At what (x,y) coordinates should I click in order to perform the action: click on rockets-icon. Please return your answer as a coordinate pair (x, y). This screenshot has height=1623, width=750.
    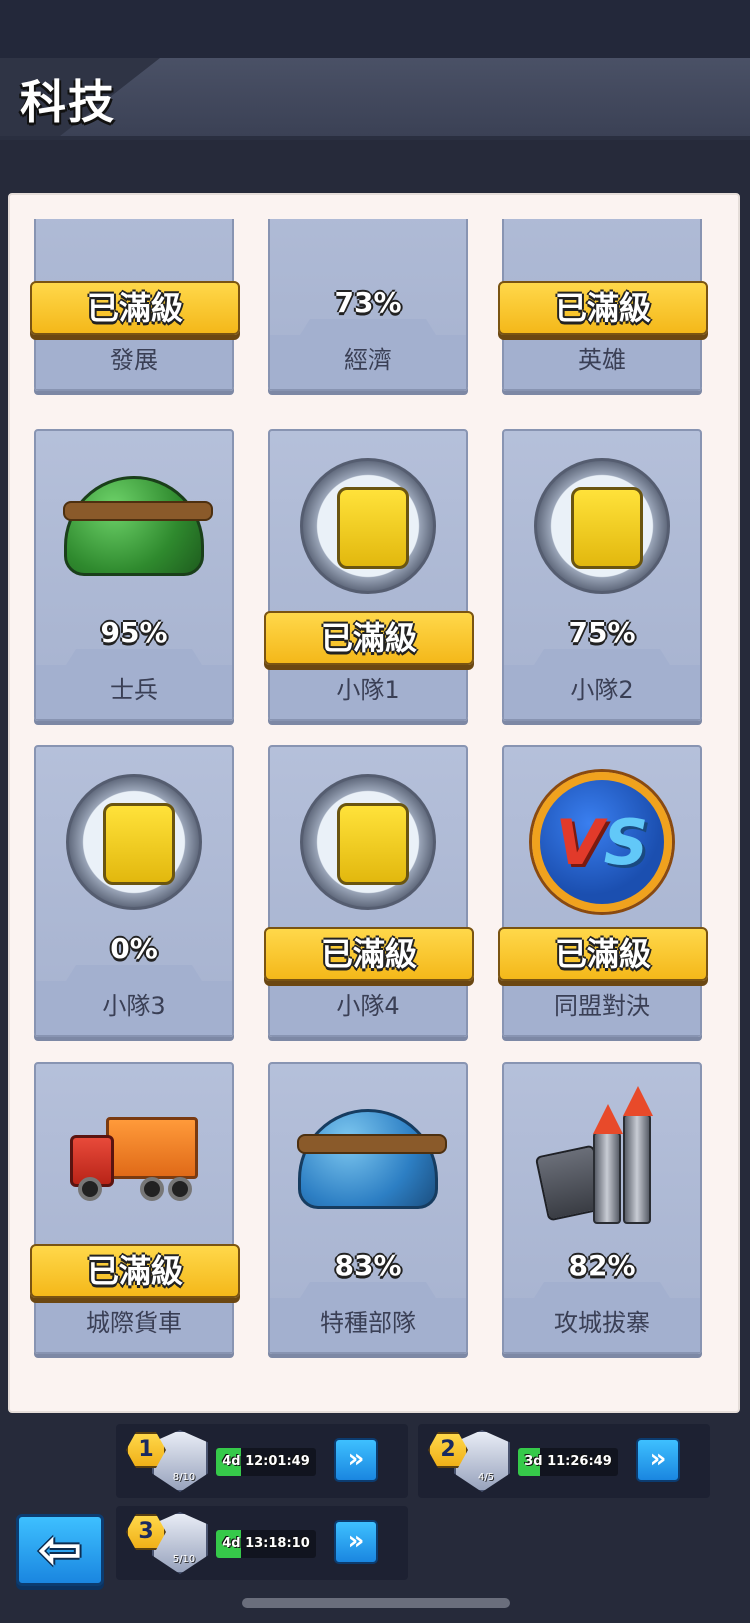
    Looking at the image, I should click on (602, 1159).